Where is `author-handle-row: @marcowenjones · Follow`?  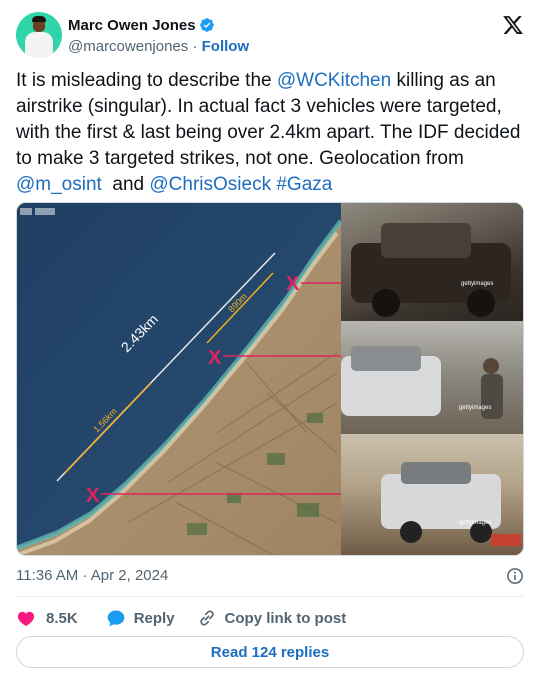
author-handle-row: @marcowenjones · Follow is located at coordinates (158, 47).